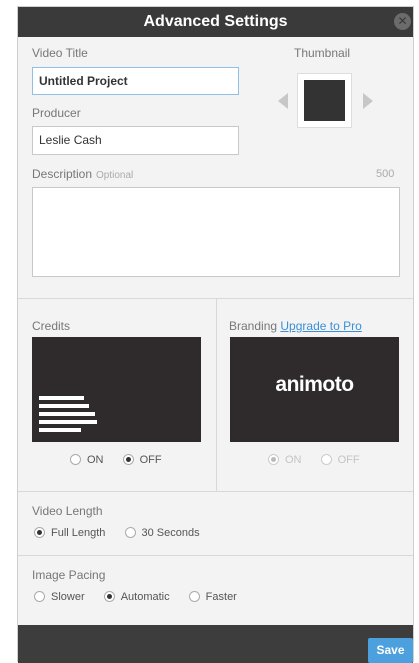 The image size is (419, 663). I want to click on producer-label: Producer, so click(56, 113).